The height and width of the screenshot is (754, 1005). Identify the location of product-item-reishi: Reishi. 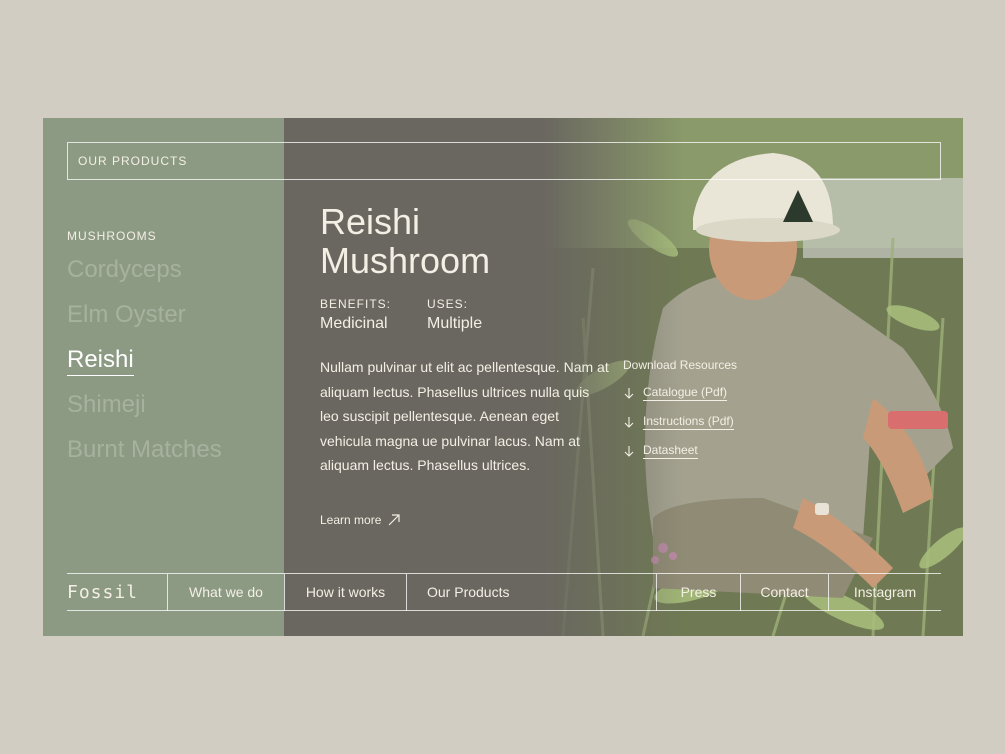
(144, 367).